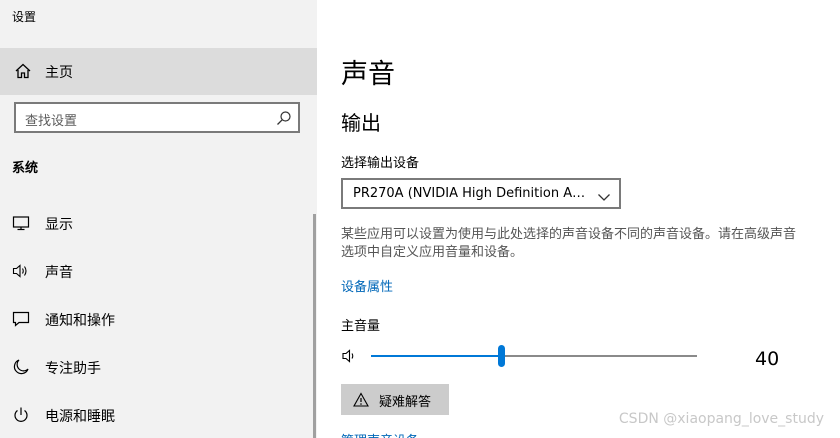 This screenshot has width=840, height=438. I want to click on sidebar-item-home: 主页, so click(158, 71).